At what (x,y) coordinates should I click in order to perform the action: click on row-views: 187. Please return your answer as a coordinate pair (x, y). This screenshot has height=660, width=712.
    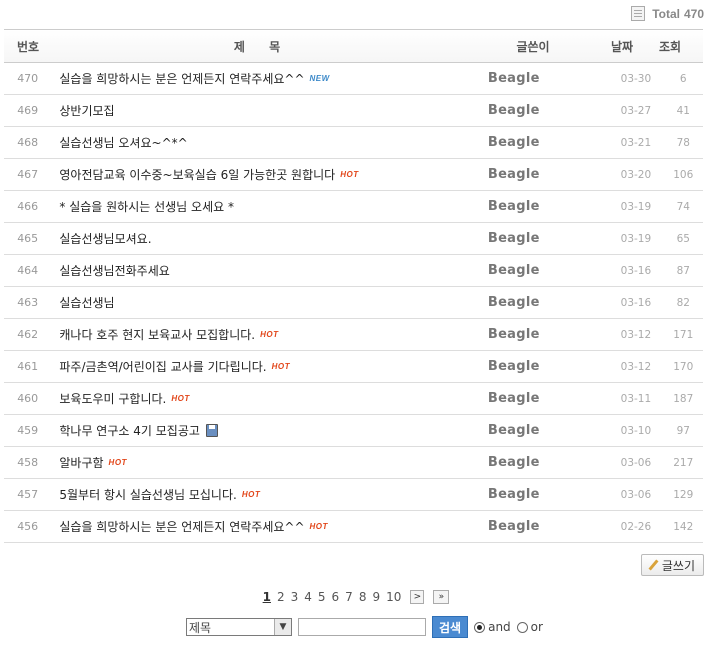
    Looking at the image, I should click on (683, 398).